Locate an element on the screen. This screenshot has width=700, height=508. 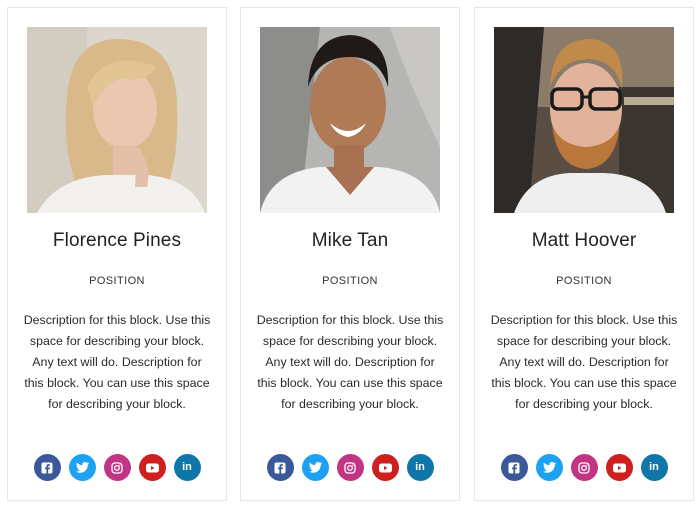
member-name: Florence Pines is located at coordinates (117, 240).